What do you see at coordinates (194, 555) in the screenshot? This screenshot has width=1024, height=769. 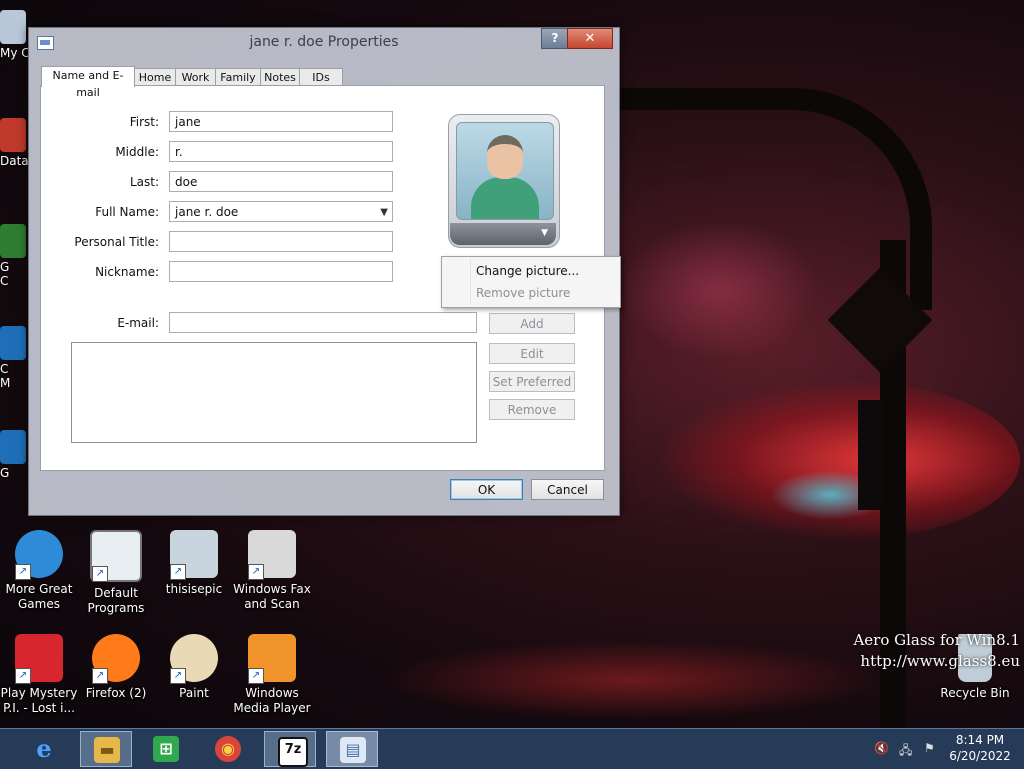 I see `picture-shortcut-icon: ↗` at bounding box center [194, 555].